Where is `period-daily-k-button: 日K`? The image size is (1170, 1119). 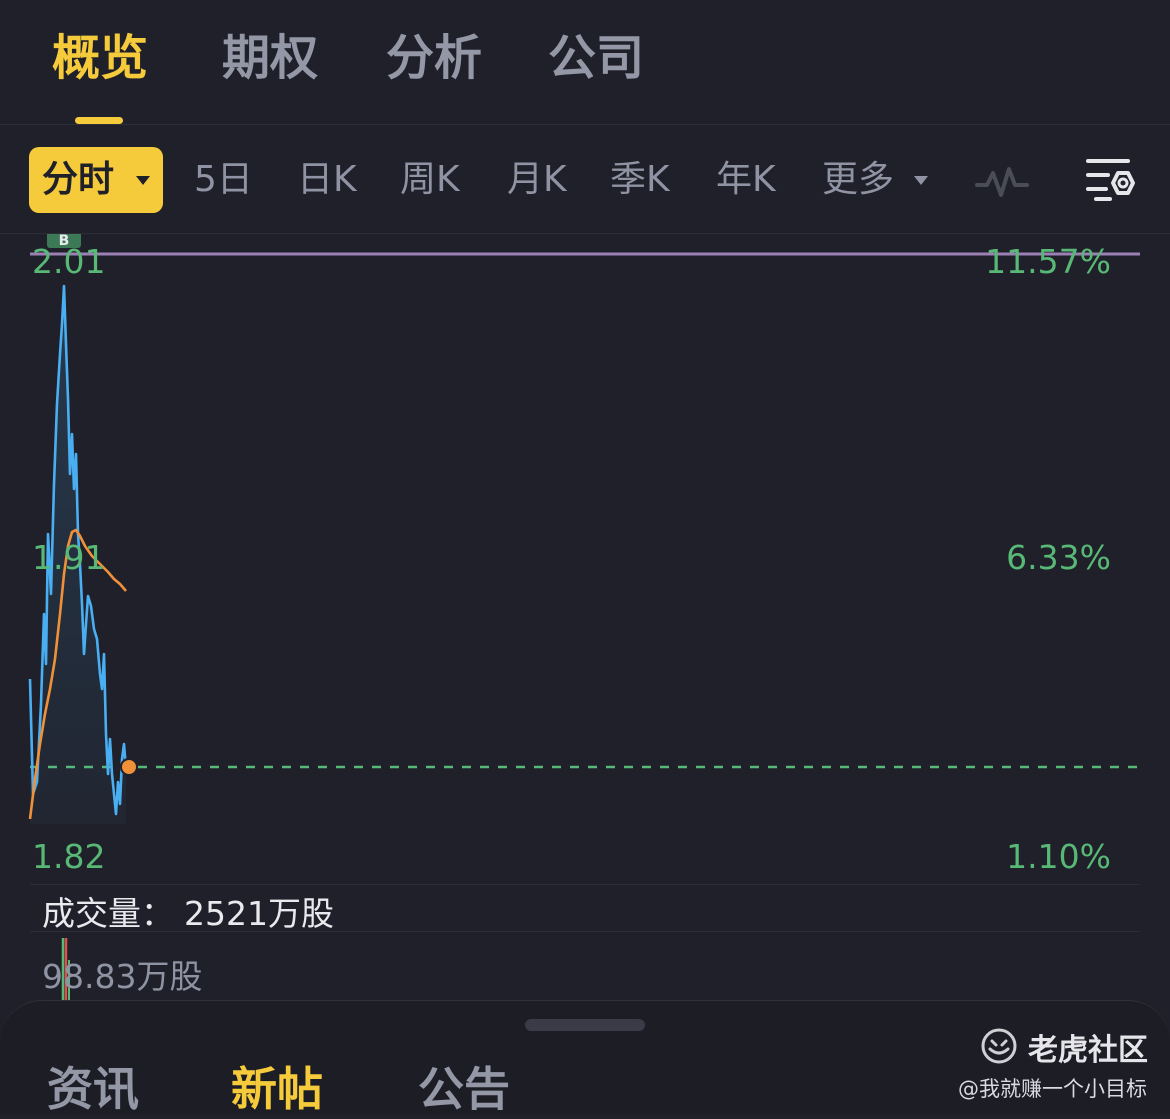
period-daily-k-button: 日K is located at coordinates (327, 180).